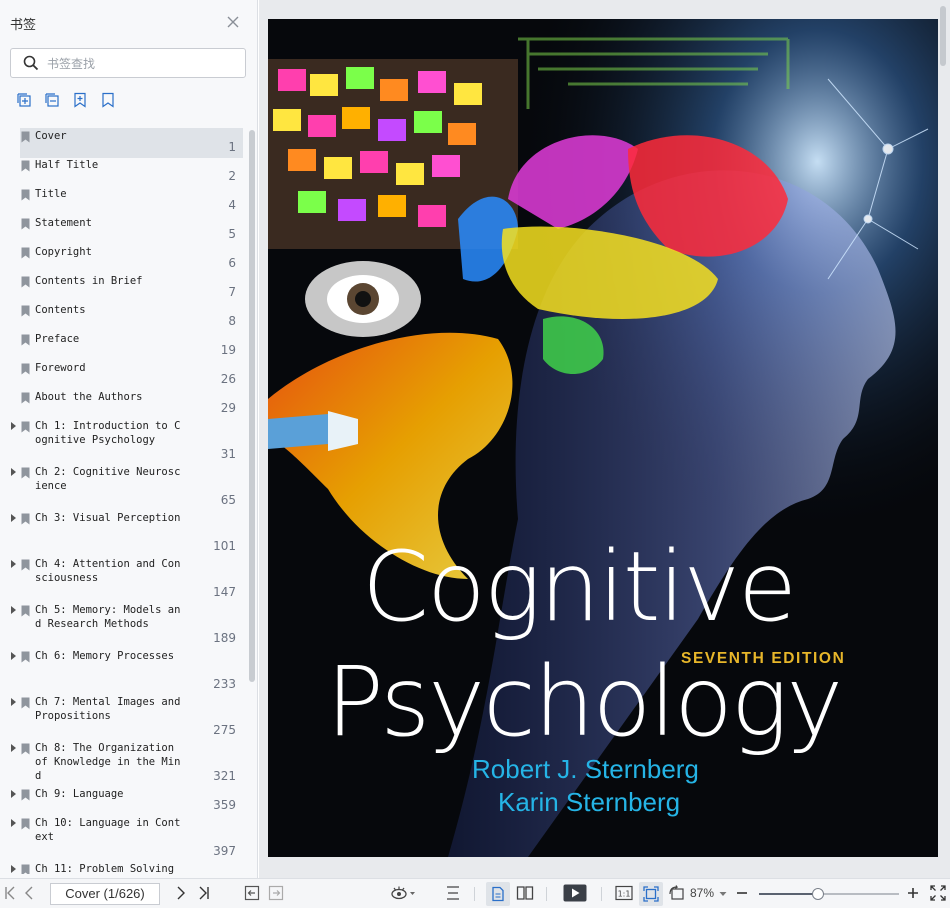 This screenshot has width=950, height=908. I want to click on eye-care-icon, so click(403, 893).